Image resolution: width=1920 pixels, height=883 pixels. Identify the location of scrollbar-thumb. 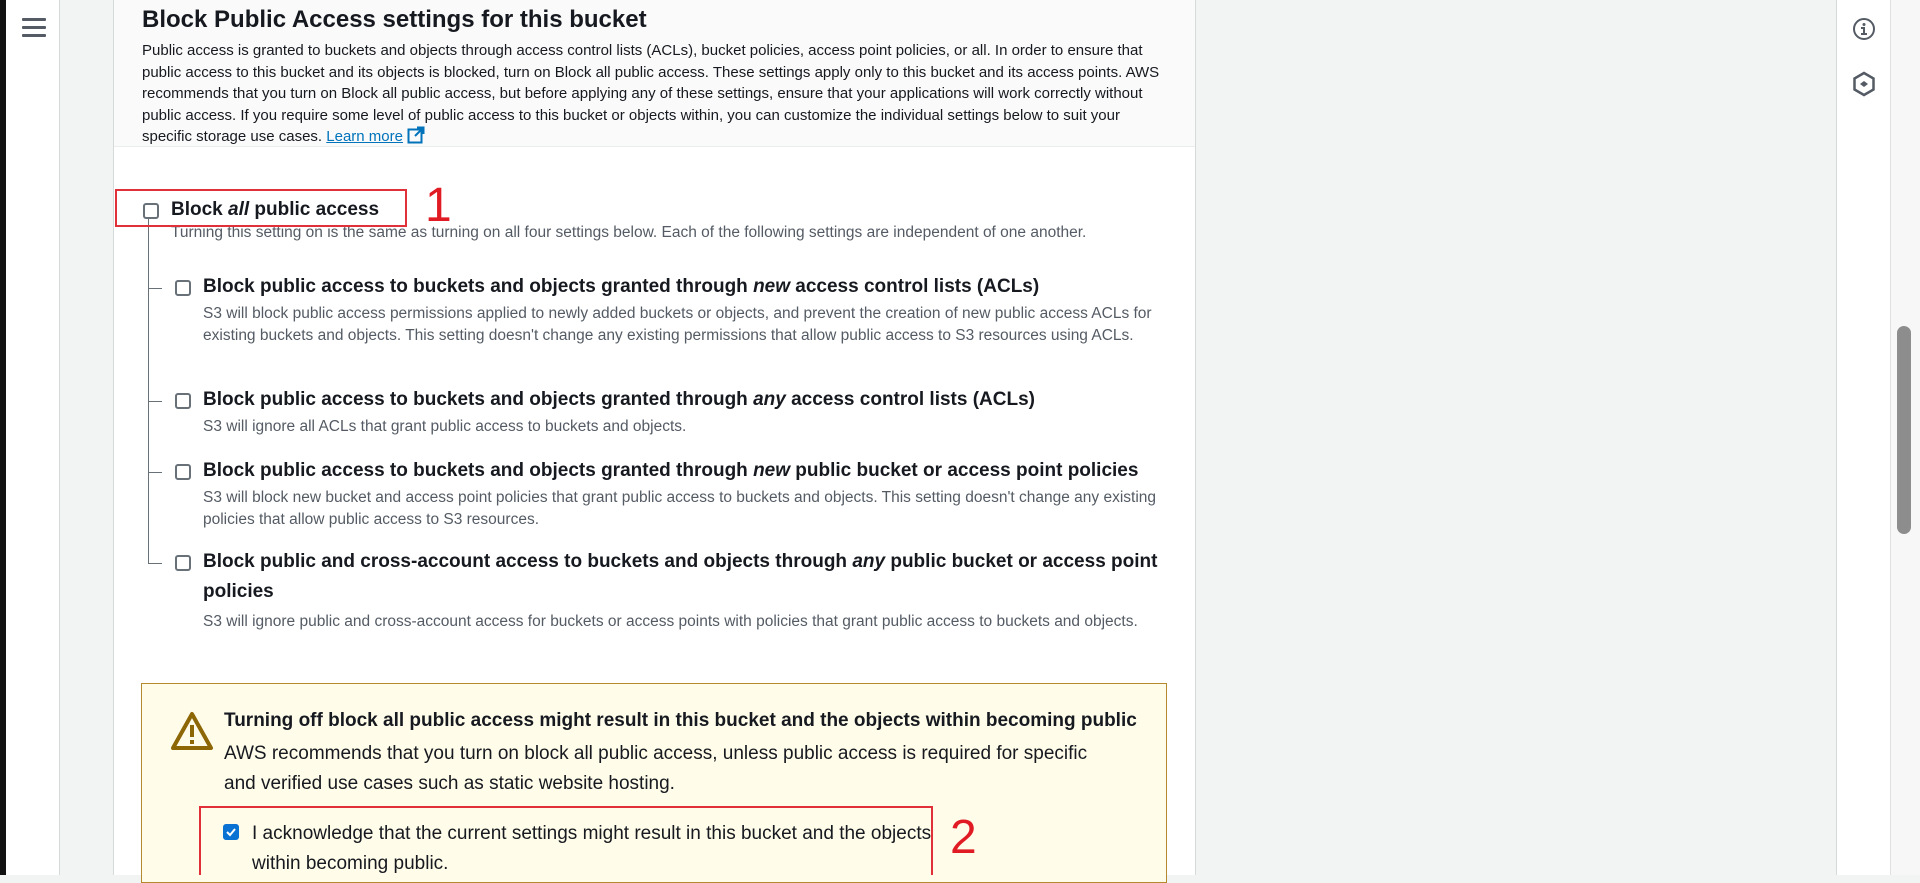
(1904, 430).